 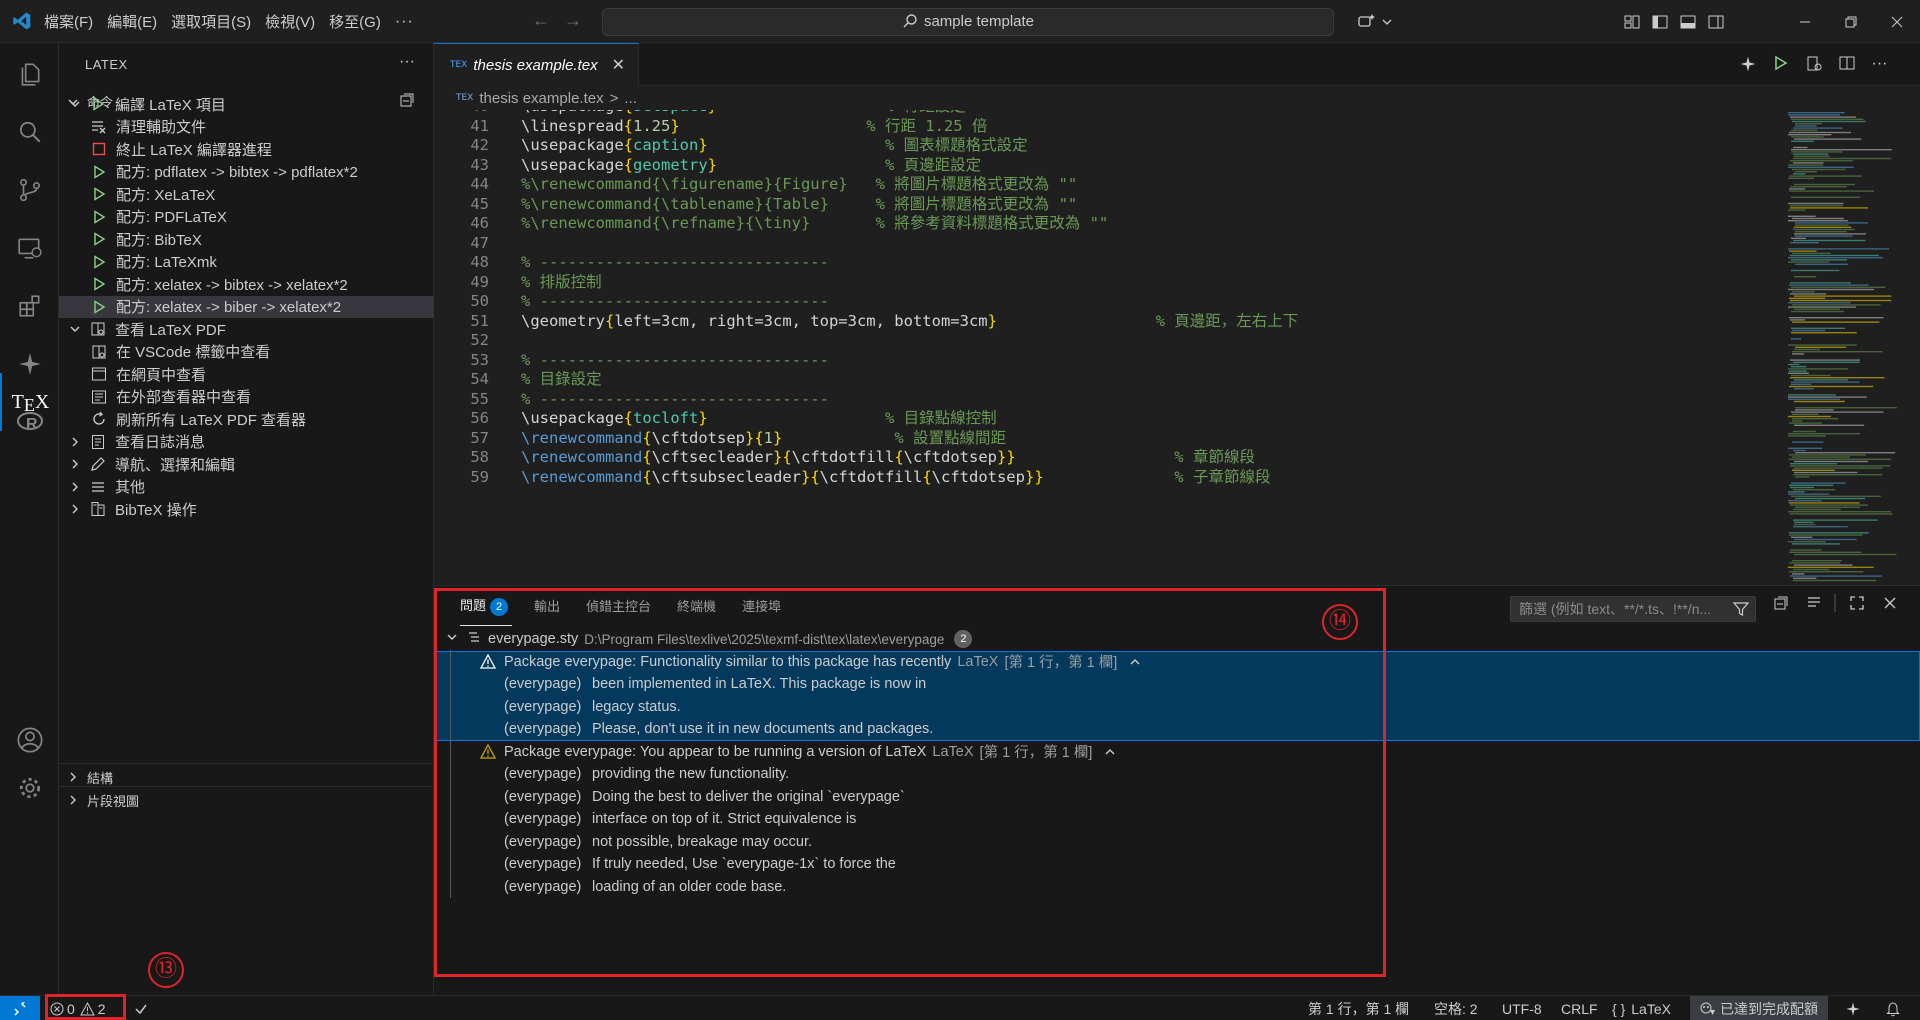 What do you see at coordinates (801, 320) in the screenshot?
I see `code-token: left=3cm, right=3cm, top=3cm, bottom=3cm` at bounding box center [801, 320].